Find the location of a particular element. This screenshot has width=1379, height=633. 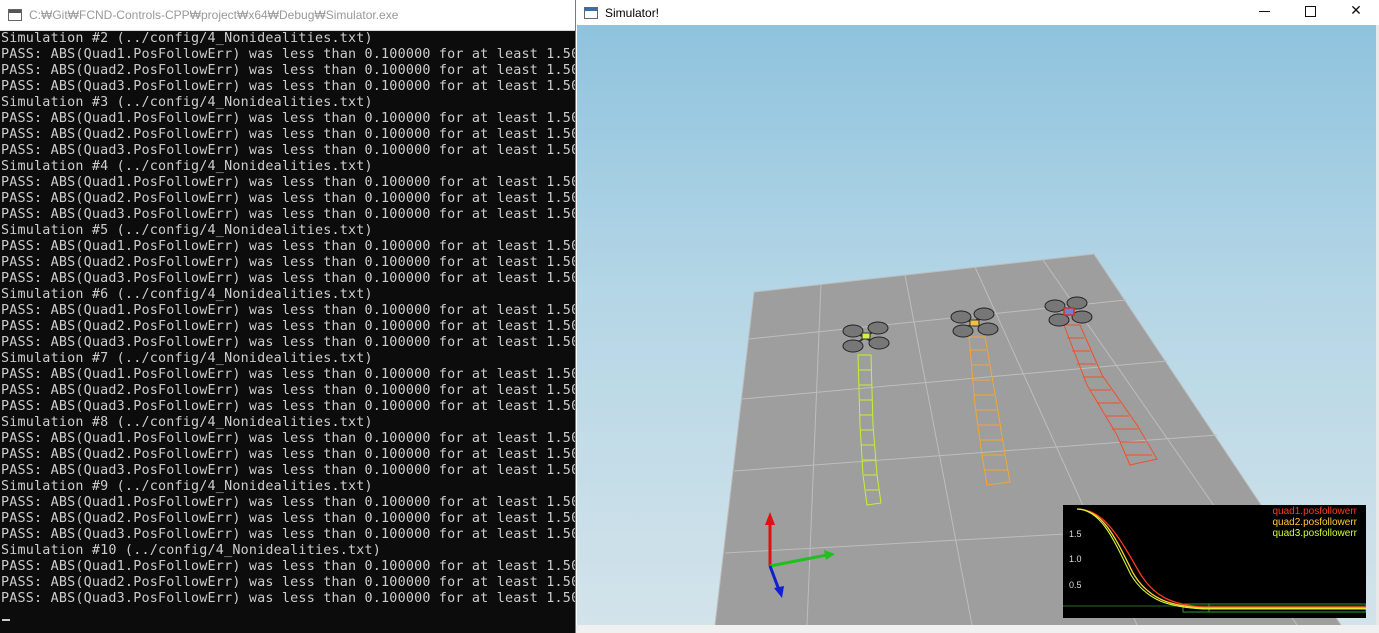

close-icon: ✕ is located at coordinates (1356, 11).